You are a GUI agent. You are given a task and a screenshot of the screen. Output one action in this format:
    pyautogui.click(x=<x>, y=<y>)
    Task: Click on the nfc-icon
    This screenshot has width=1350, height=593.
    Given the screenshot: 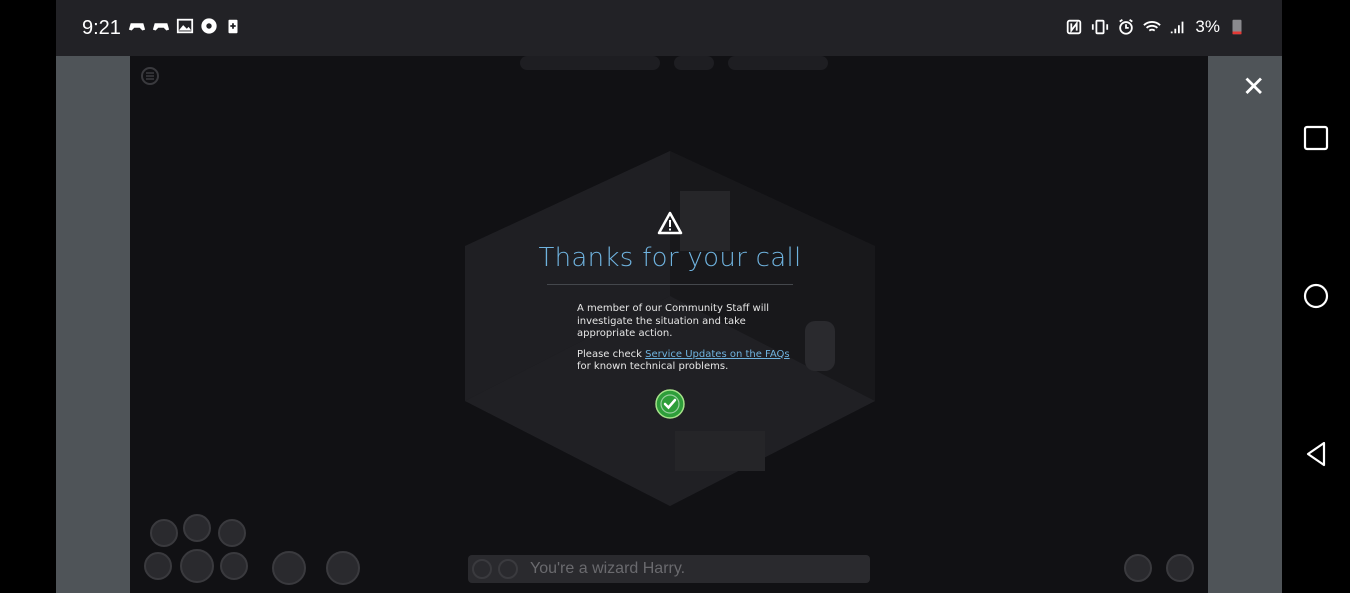 What is the action you would take?
    pyautogui.click(x=1074, y=27)
    